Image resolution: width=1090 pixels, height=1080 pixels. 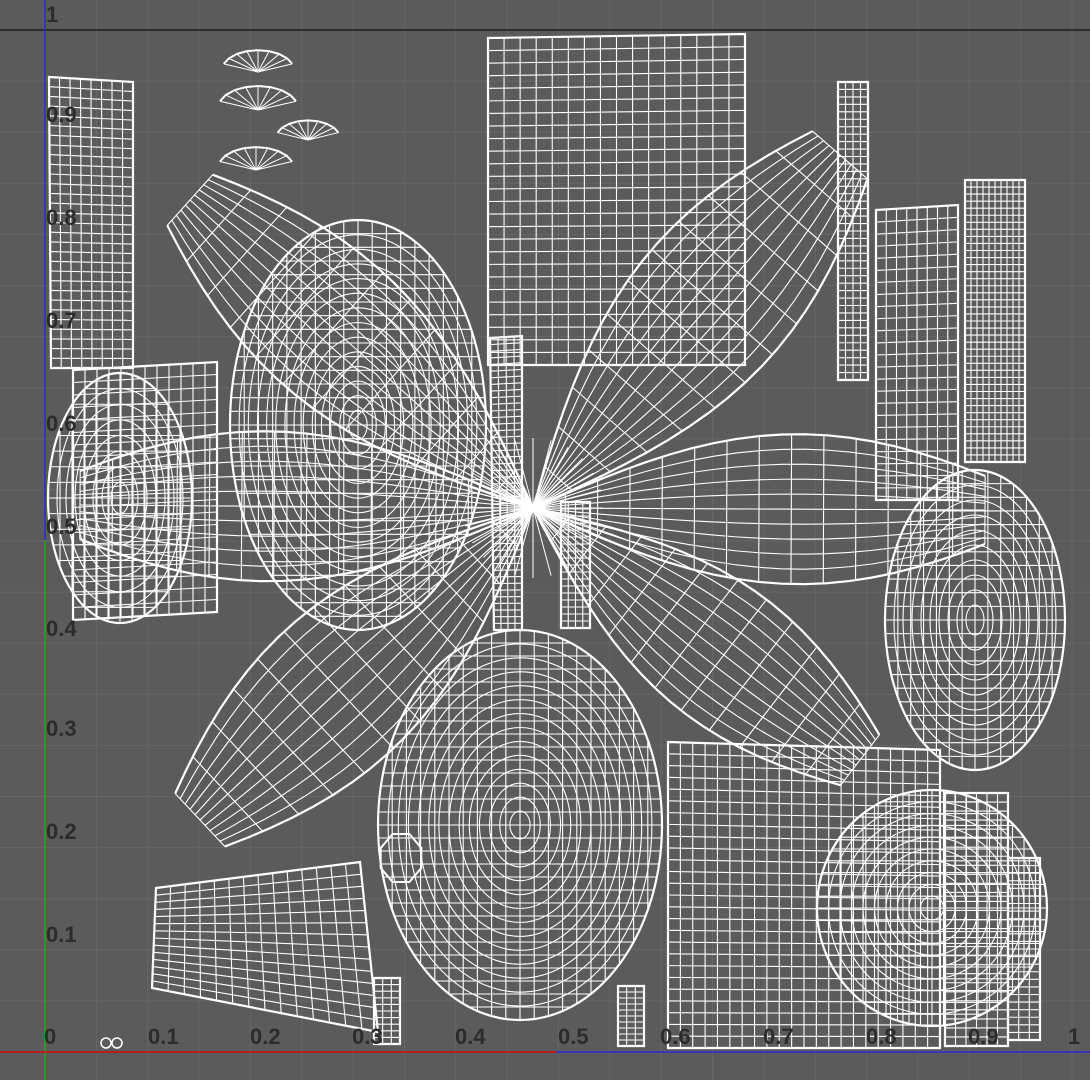 I want to click on uv-shell-top-center, so click(x=616, y=199).